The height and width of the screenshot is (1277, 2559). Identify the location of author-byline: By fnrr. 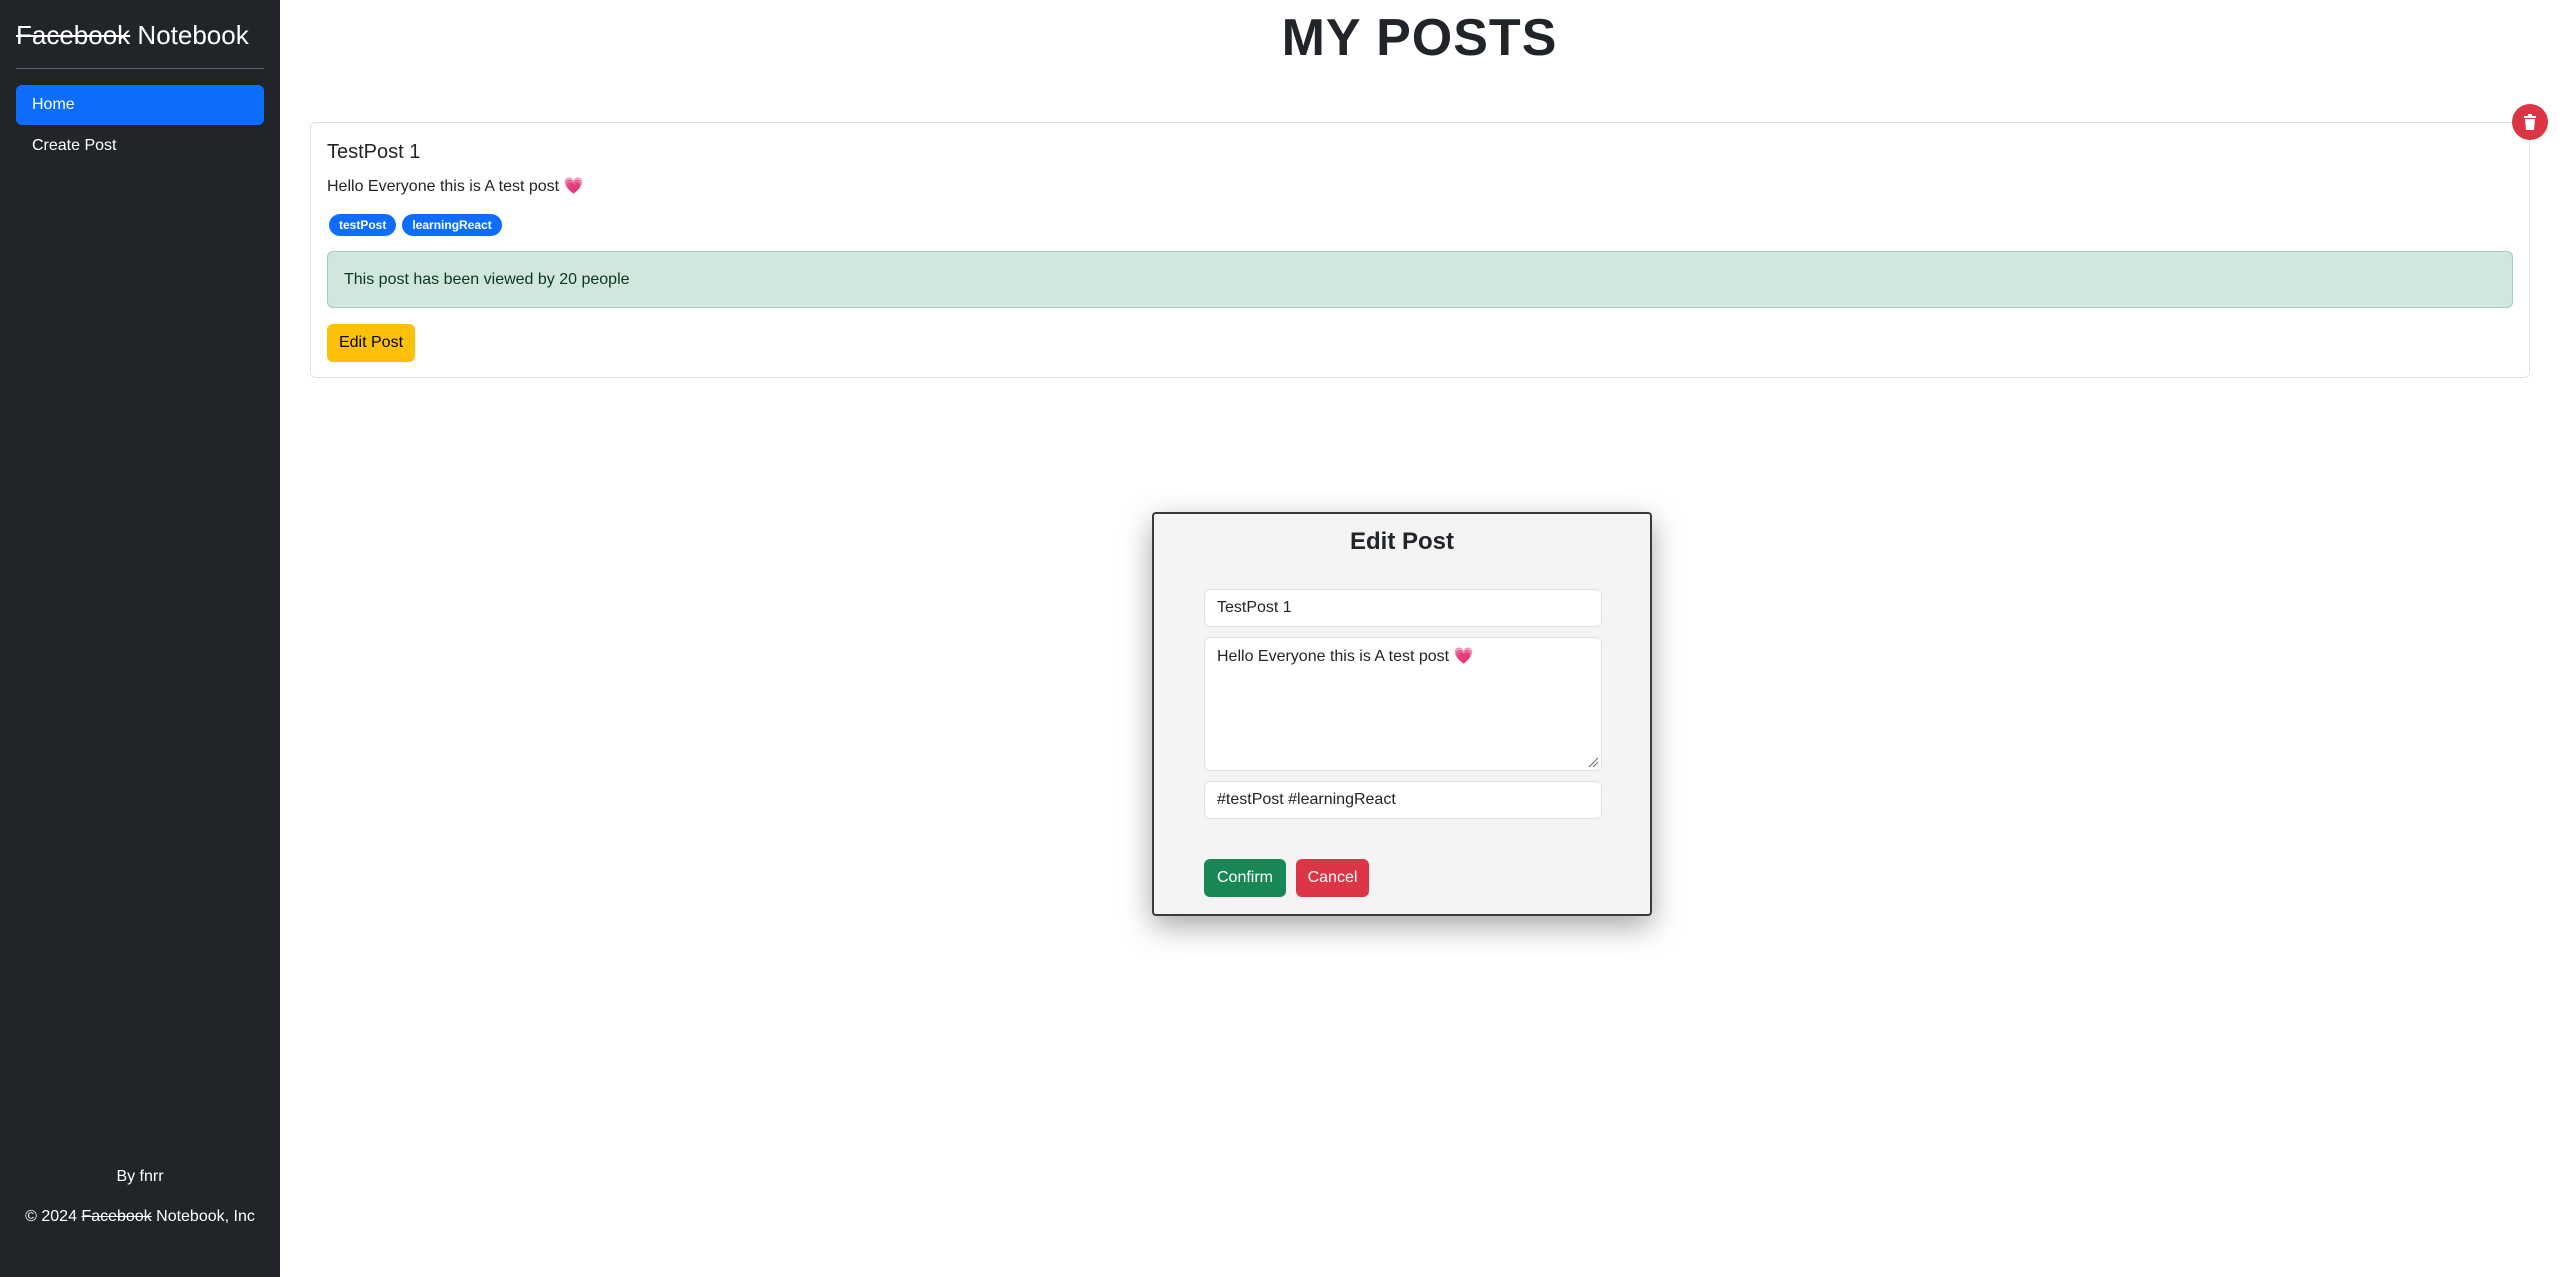
(140, 1176).